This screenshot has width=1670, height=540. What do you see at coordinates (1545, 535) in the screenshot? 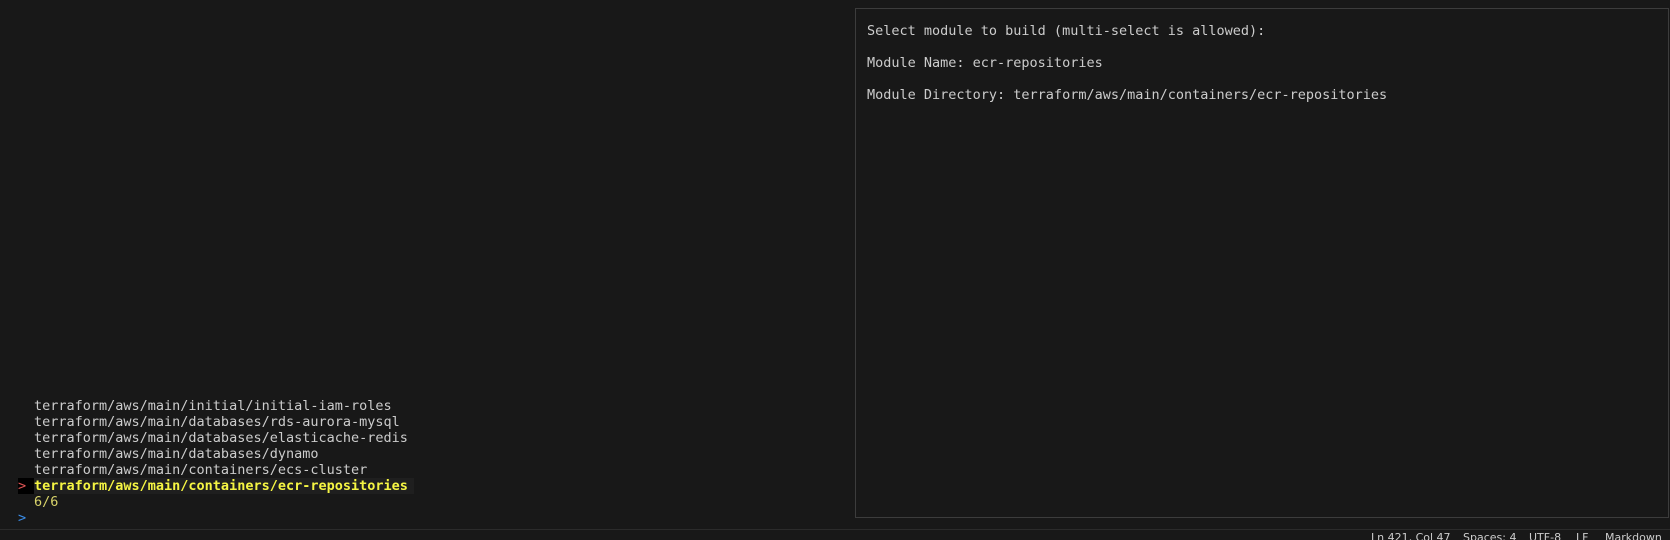
I see `status-encoding: UTF-8` at bounding box center [1545, 535].